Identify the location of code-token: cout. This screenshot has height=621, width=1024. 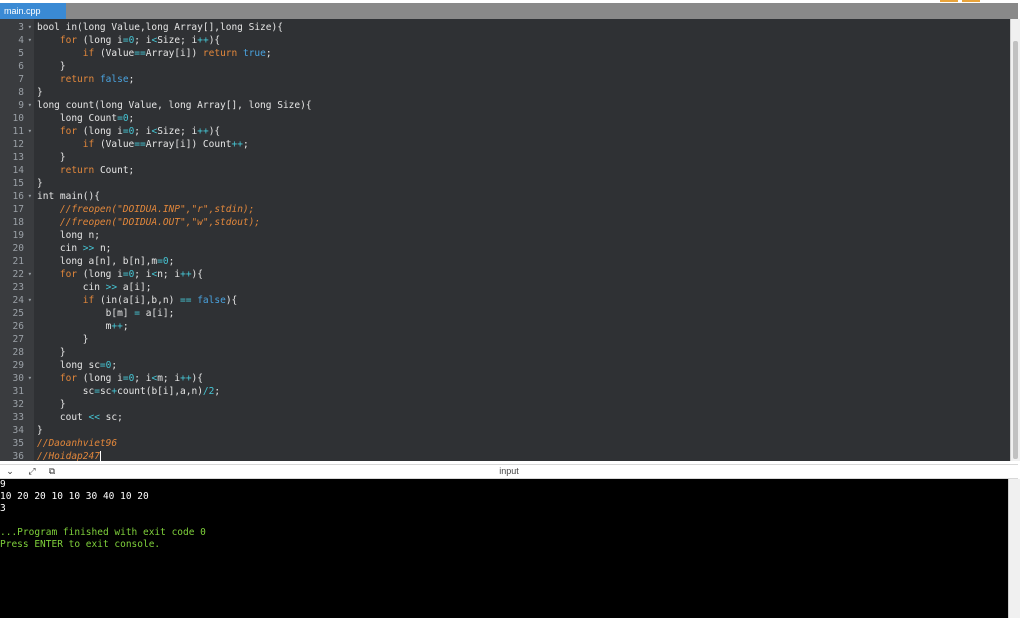
(63, 417).